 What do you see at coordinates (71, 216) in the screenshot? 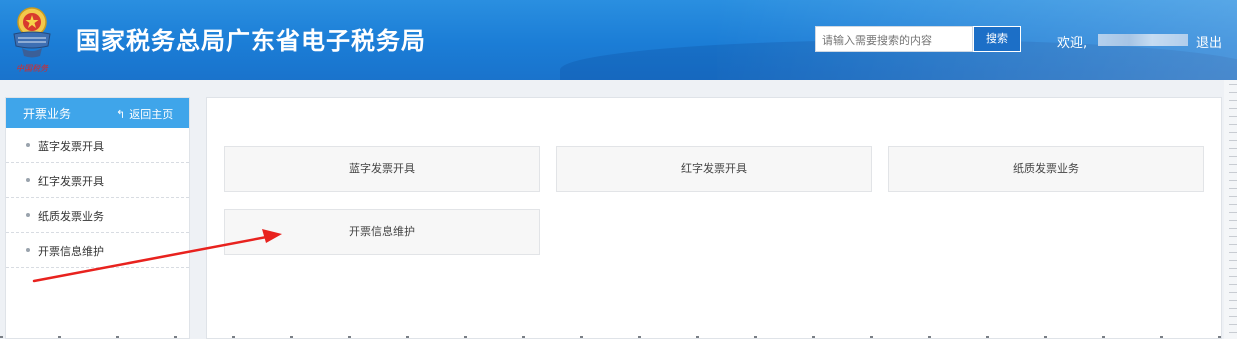
I see `sidebar-item-label: 纸质发票业务` at bounding box center [71, 216].